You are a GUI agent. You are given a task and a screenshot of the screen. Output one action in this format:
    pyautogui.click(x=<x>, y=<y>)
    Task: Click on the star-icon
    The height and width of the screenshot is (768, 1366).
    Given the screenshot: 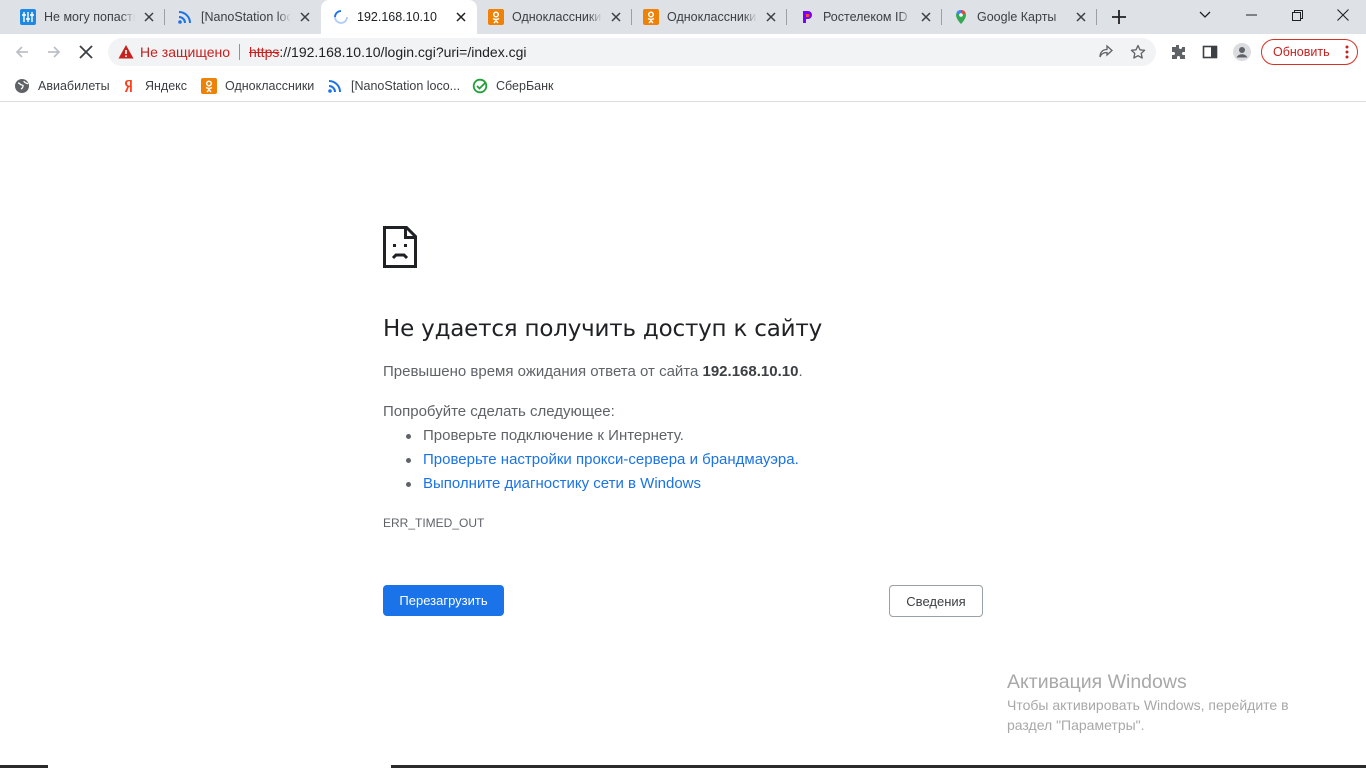 What is the action you would take?
    pyautogui.click(x=1138, y=52)
    